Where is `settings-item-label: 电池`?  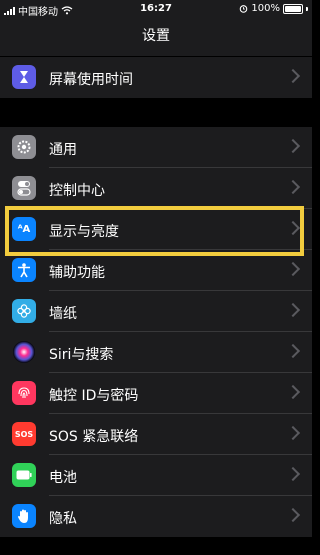
settings-item-label: 电池 is located at coordinates (63, 478).